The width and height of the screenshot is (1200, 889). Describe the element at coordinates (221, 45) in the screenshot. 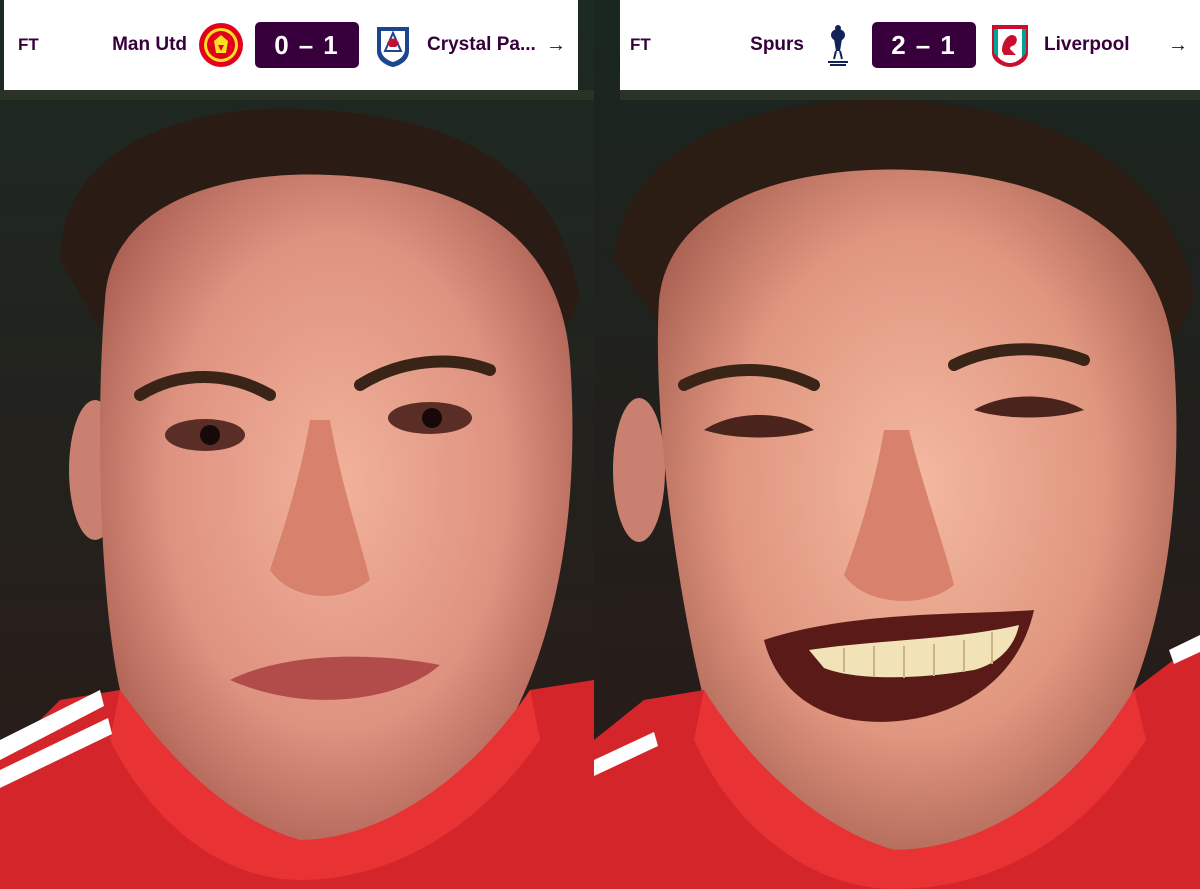

I see `manchester-united-crest-icon` at that location.